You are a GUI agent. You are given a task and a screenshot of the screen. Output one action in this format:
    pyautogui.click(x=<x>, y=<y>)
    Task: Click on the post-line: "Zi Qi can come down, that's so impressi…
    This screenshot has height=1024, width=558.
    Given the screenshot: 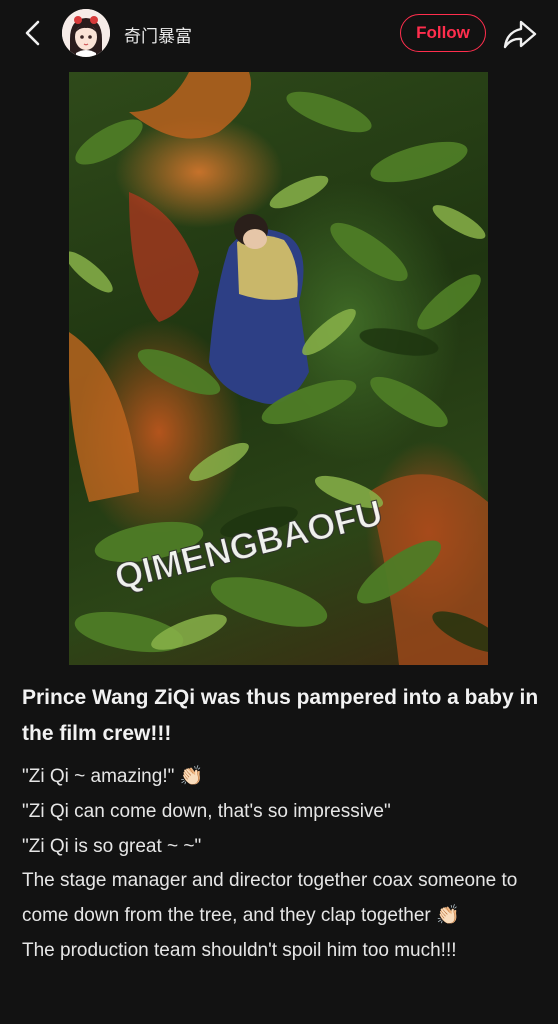 What is the action you would take?
    pyautogui.click(x=206, y=811)
    